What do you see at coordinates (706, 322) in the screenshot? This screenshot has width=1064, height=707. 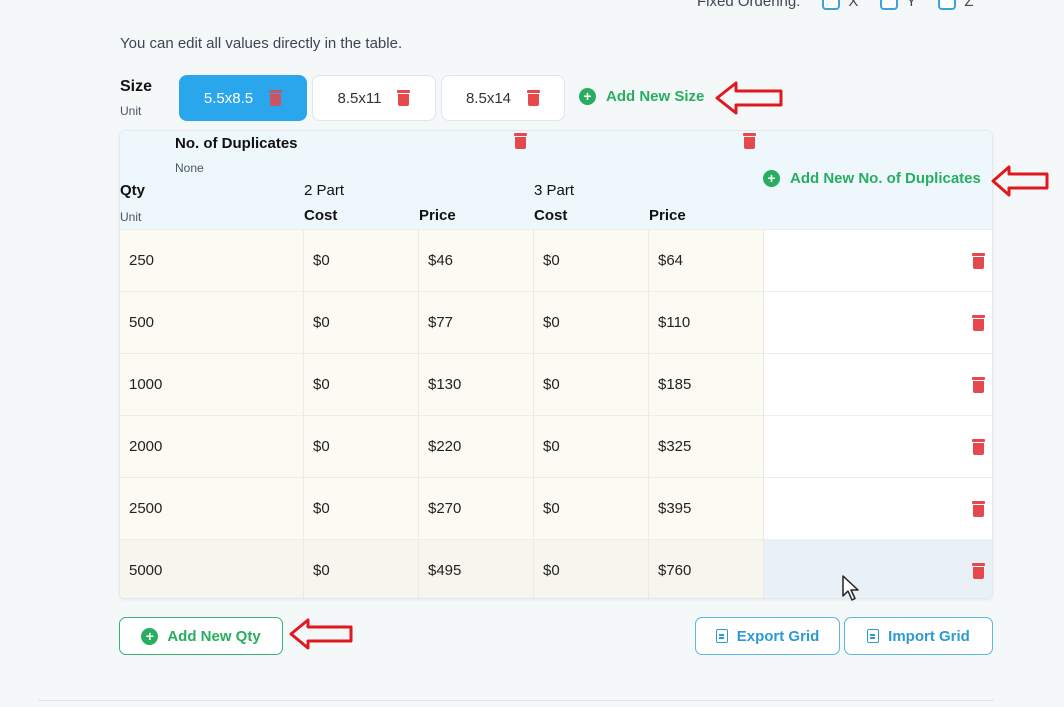 I see `price-3-part-cell: $110` at bounding box center [706, 322].